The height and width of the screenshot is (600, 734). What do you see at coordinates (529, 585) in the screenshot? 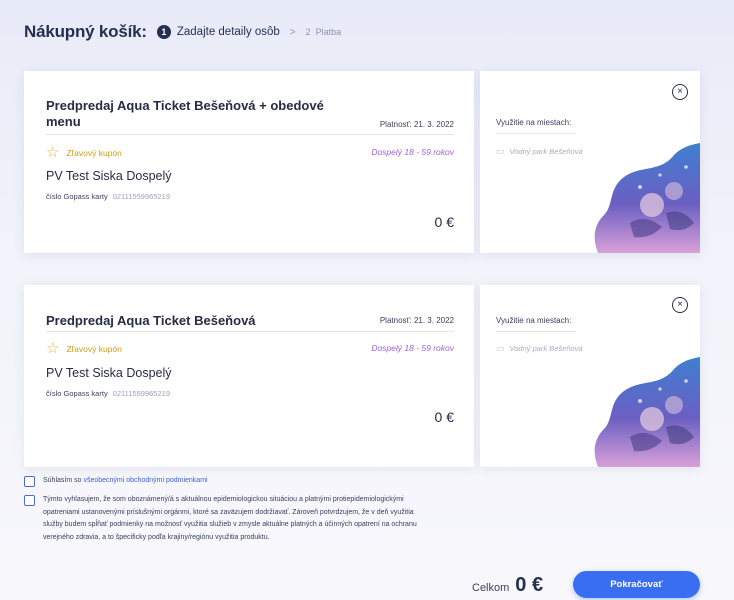
I see `total-value: 0 €` at bounding box center [529, 585].